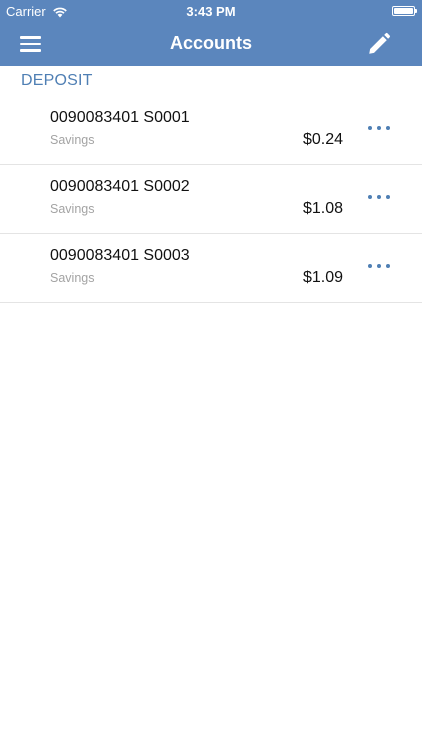 The image size is (422, 750). I want to click on account-number: 0090083401 S0003, so click(120, 255).